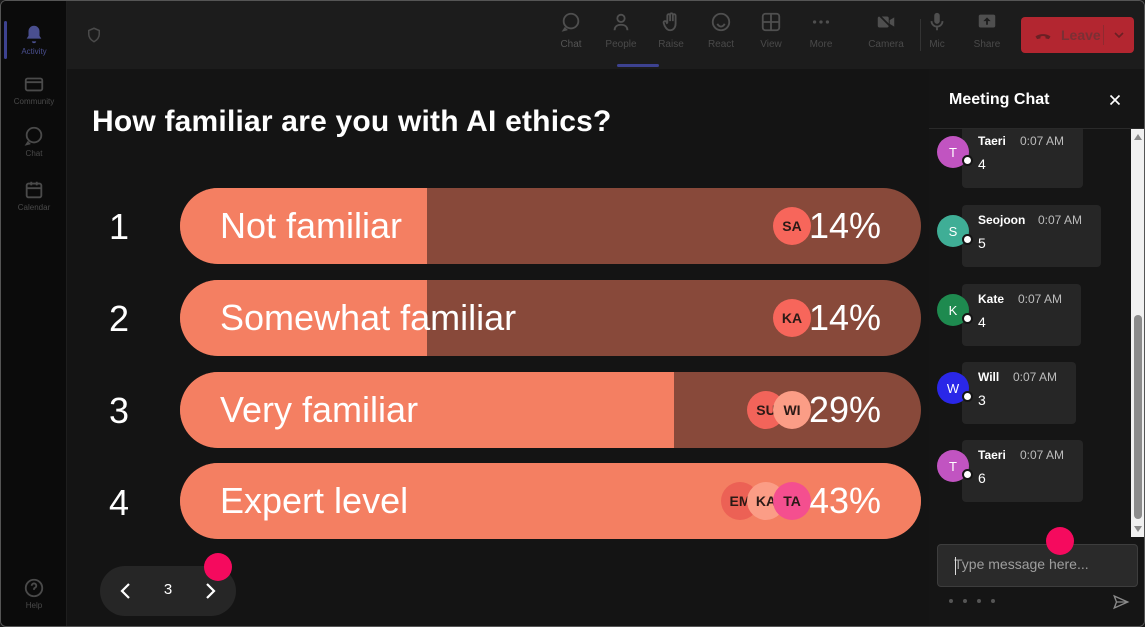 This screenshot has width=1145, height=627. What do you see at coordinates (119, 502) in the screenshot?
I see `option-number: 4` at bounding box center [119, 502].